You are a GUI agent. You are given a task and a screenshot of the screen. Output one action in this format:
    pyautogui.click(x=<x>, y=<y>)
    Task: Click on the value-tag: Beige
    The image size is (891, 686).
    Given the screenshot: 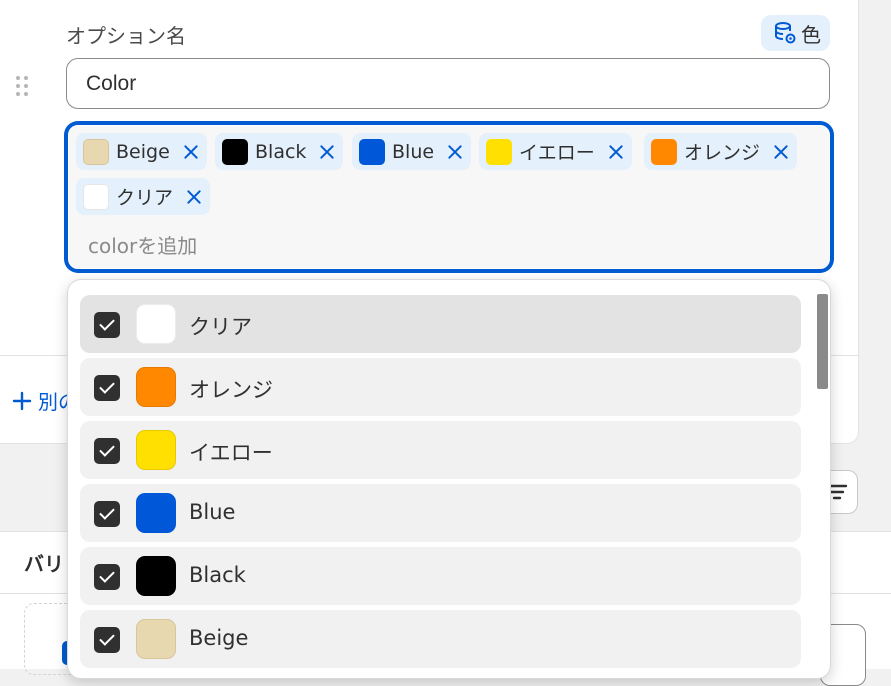 What is the action you would take?
    pyautogui.click(x=141, y=151)
    